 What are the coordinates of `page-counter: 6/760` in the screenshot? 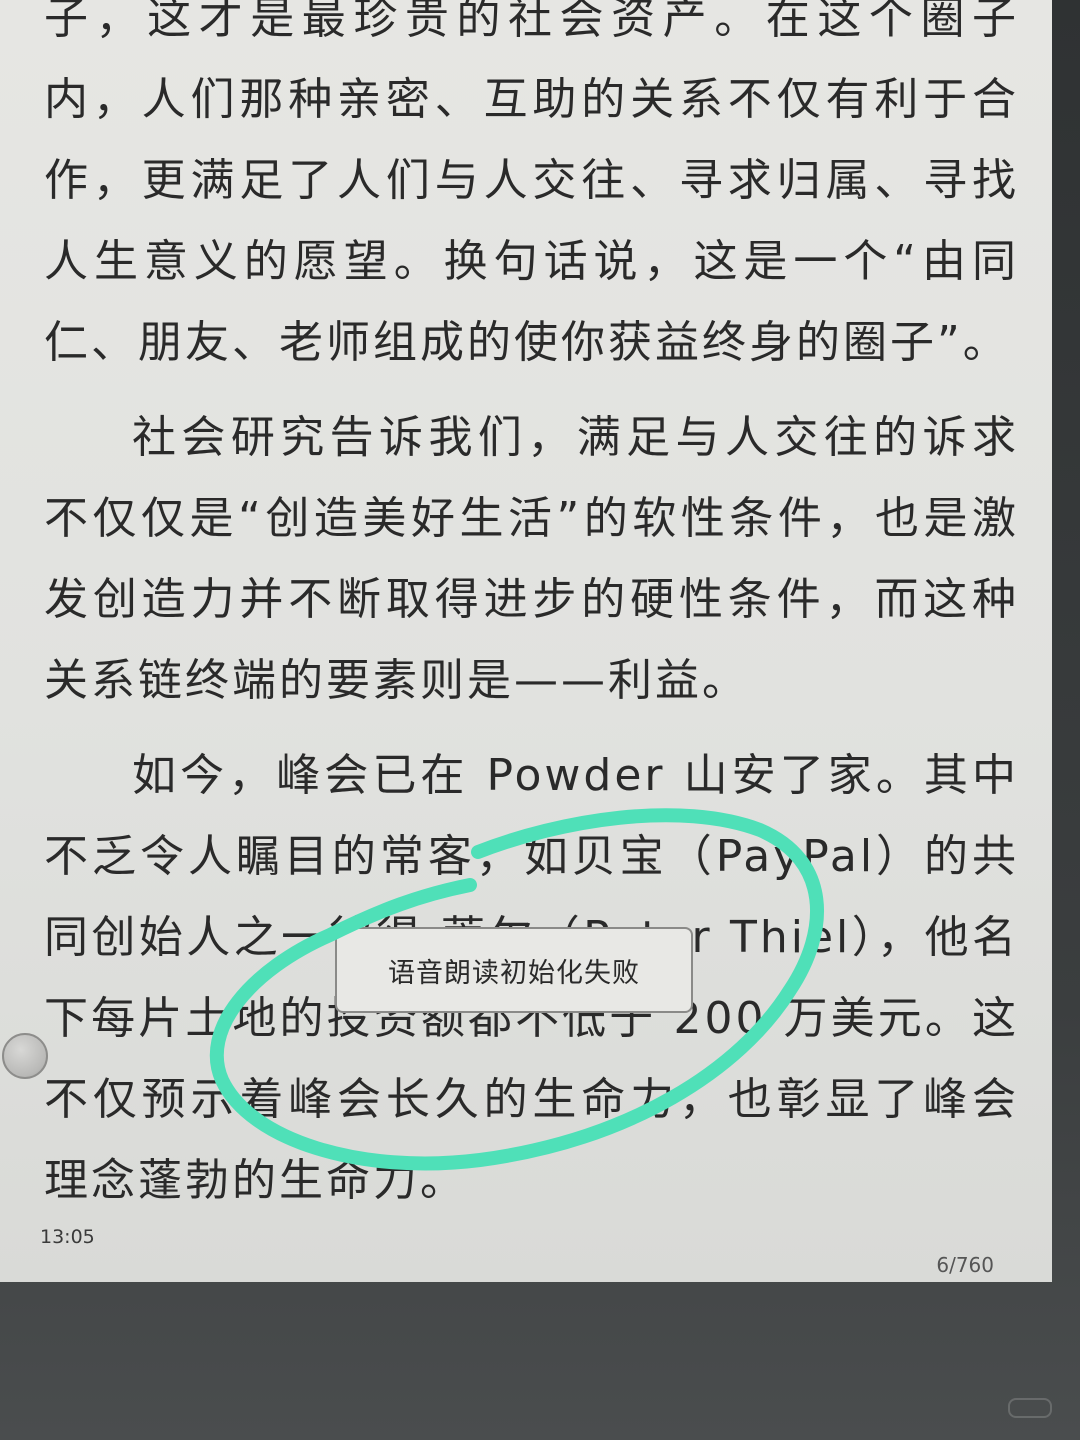 It's located at (965, 1265).